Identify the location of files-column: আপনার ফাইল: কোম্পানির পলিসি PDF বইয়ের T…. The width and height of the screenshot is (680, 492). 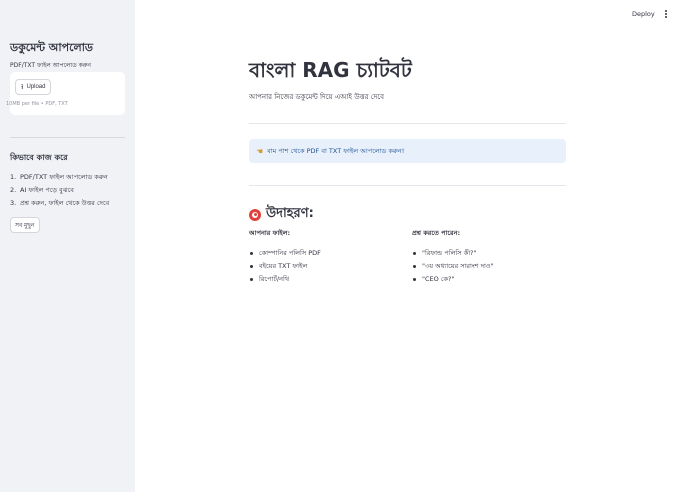
(285, 257).